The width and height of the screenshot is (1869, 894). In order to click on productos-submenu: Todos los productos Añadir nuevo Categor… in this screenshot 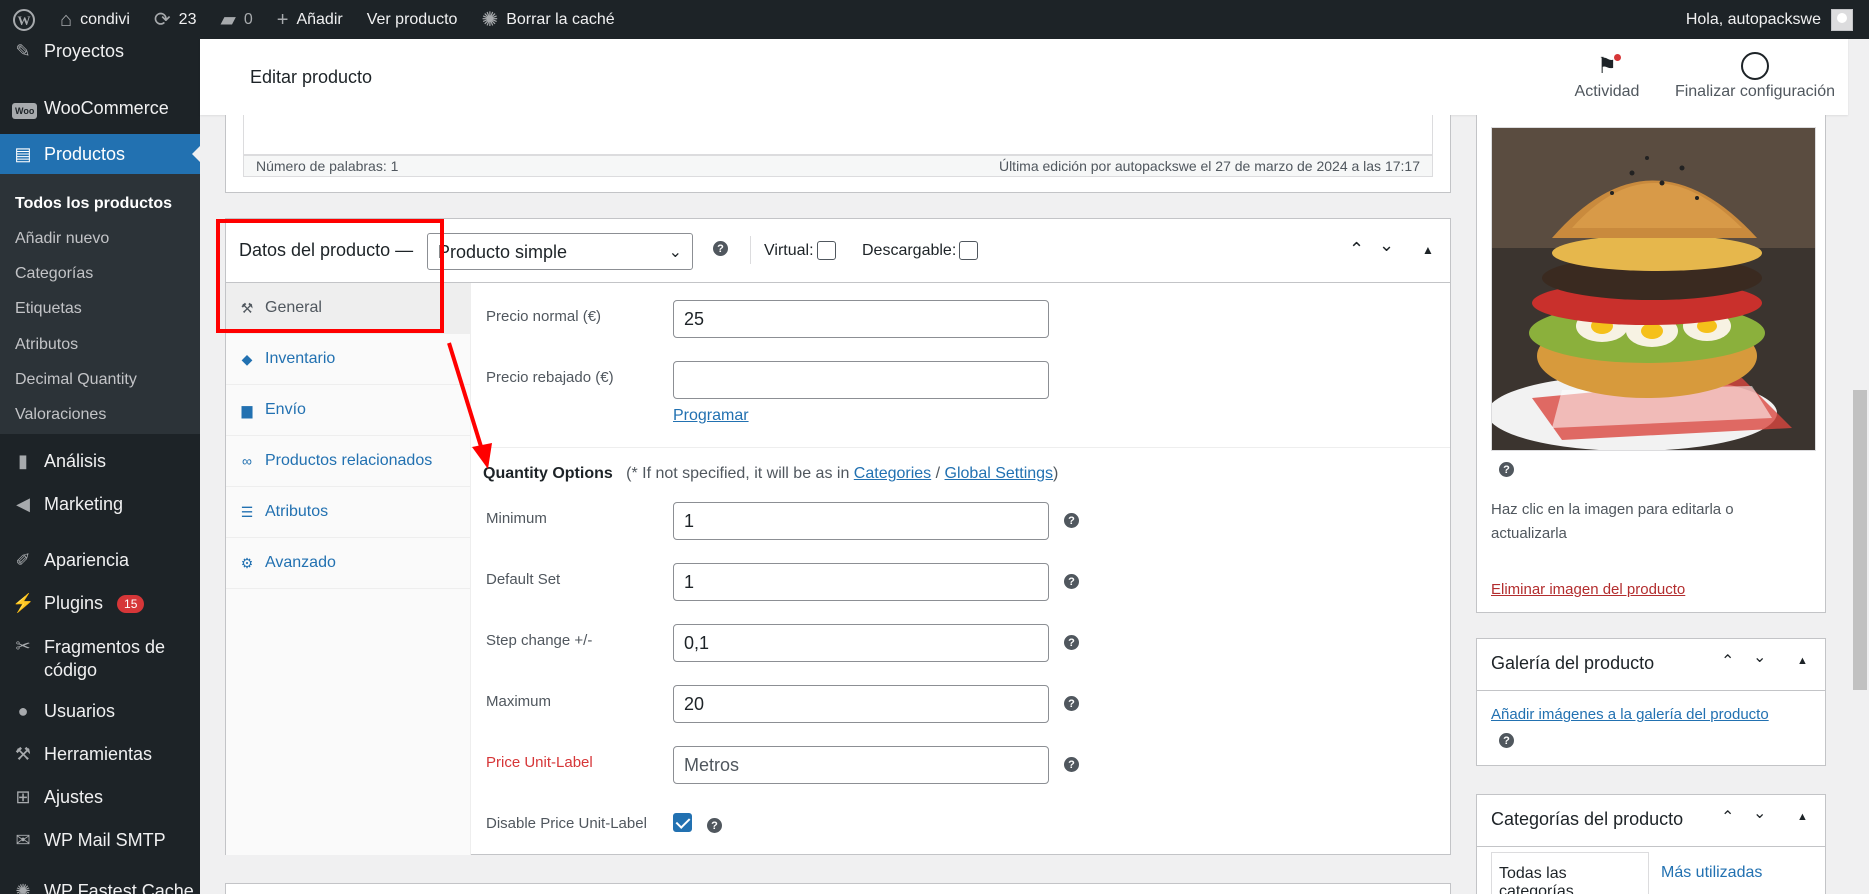, I will do `click(100, 304)`.